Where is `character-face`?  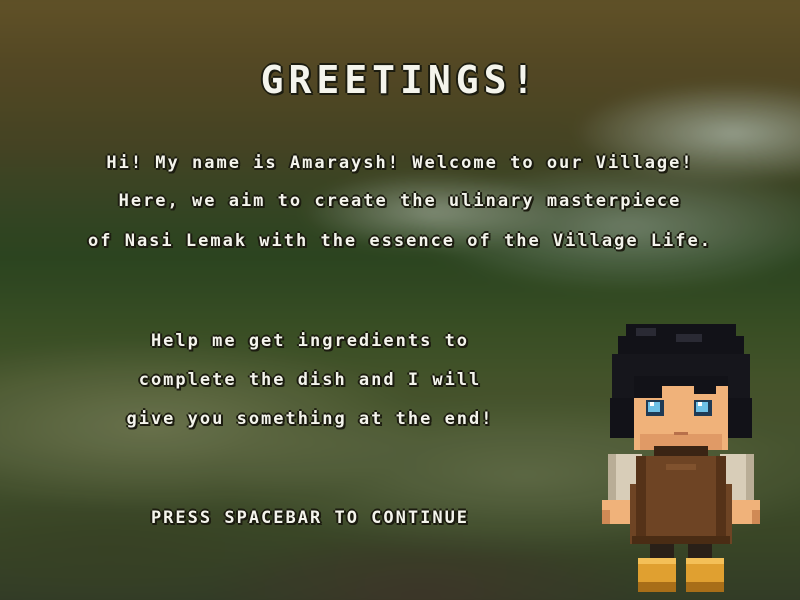
character-face is located at coordinates (681, 413).